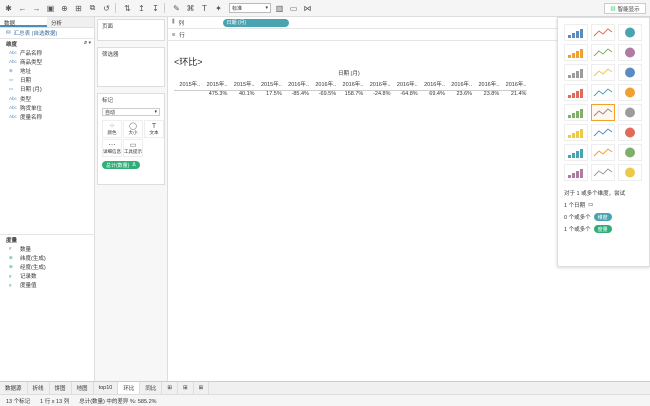 The image size is (650, 406). What do you see at coordinates (50, 8) in the screenshot?
I see `save-icon: ▣` at bounding box center [50, 8].